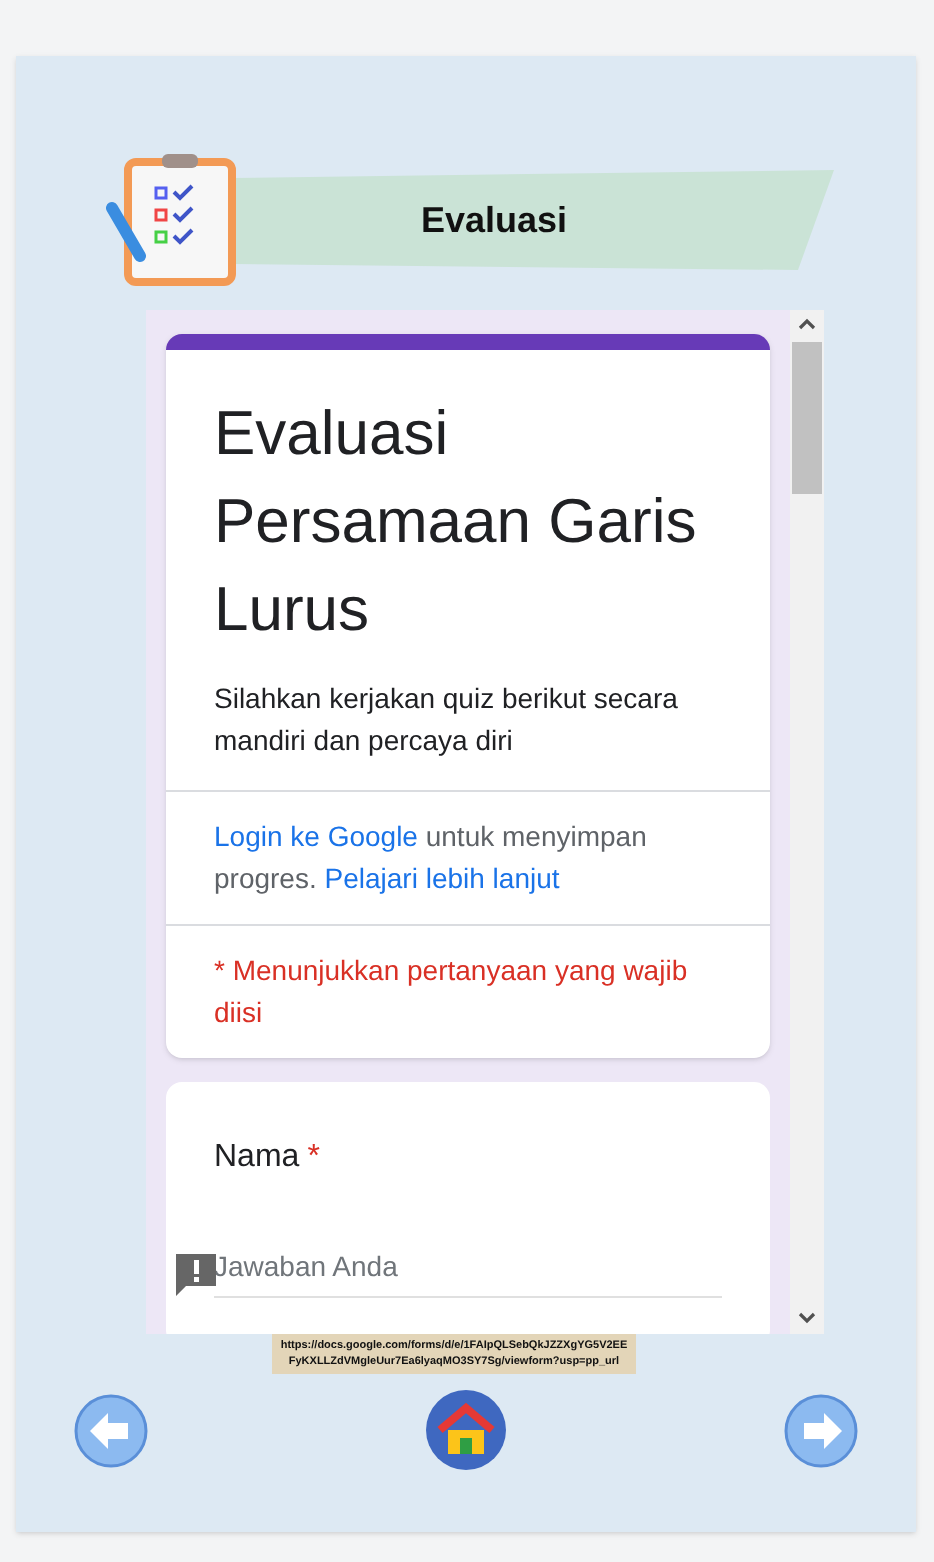 The width and height of the screenshot is (934, 1562). I want to click on answer-field: Jawaban Anda, so click(468, 1272).